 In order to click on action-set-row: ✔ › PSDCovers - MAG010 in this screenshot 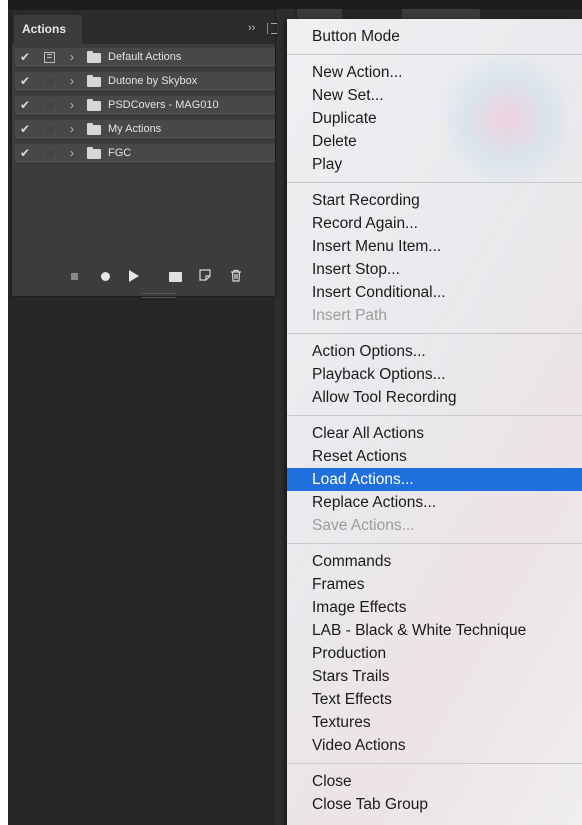, I will do `click(145, 106)`.